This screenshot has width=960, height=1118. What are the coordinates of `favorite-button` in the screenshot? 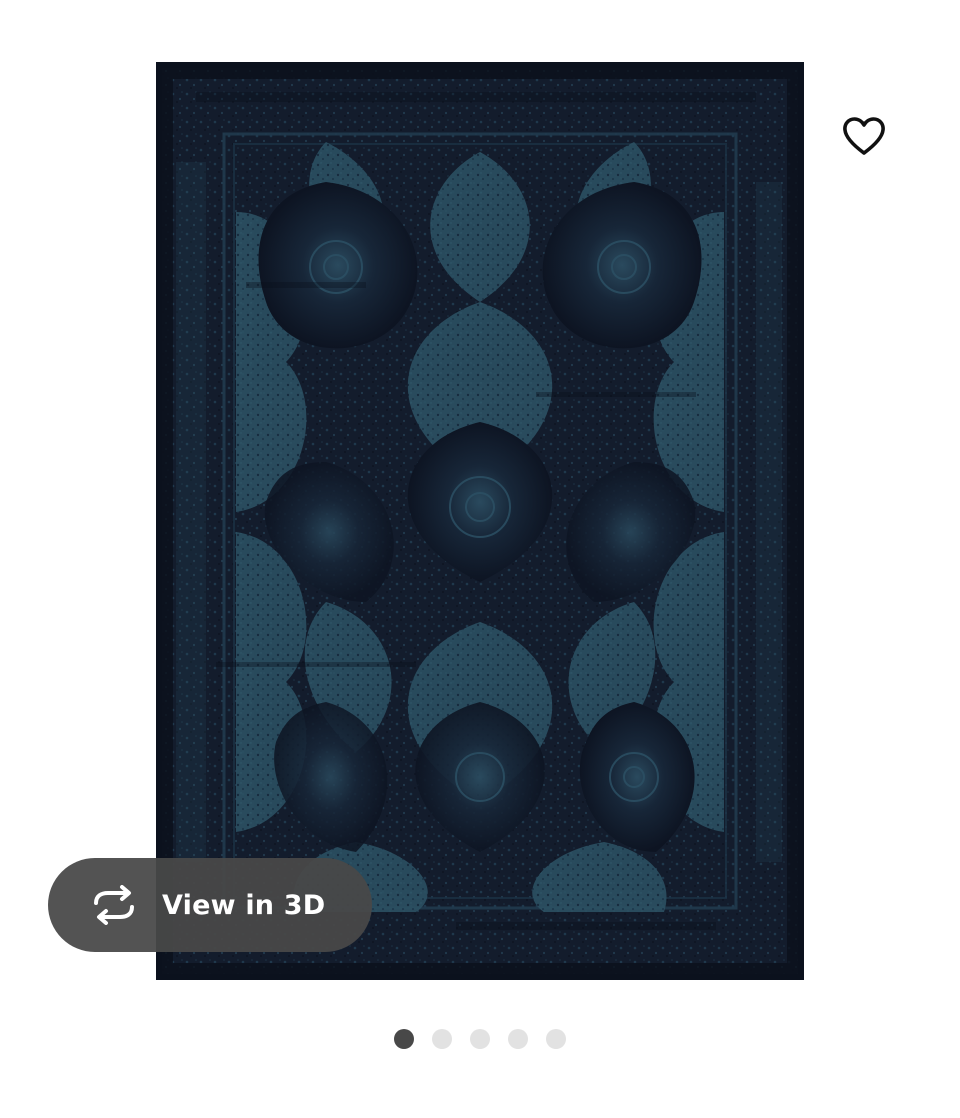 It's located at (864, 136).